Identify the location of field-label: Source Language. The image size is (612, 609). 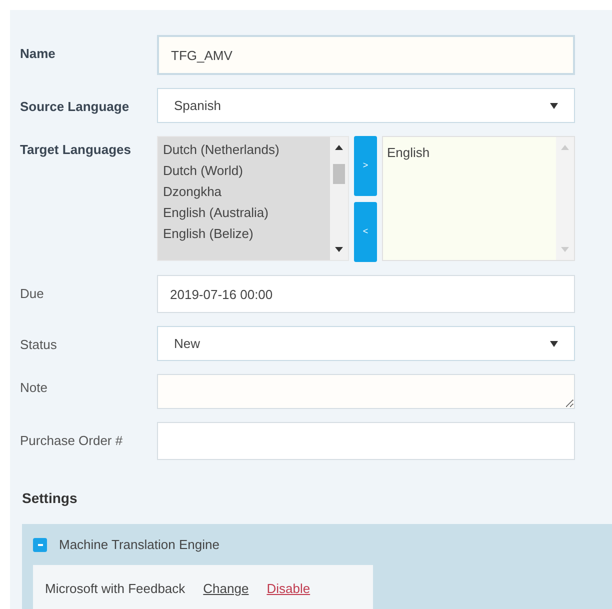
(75, 107).